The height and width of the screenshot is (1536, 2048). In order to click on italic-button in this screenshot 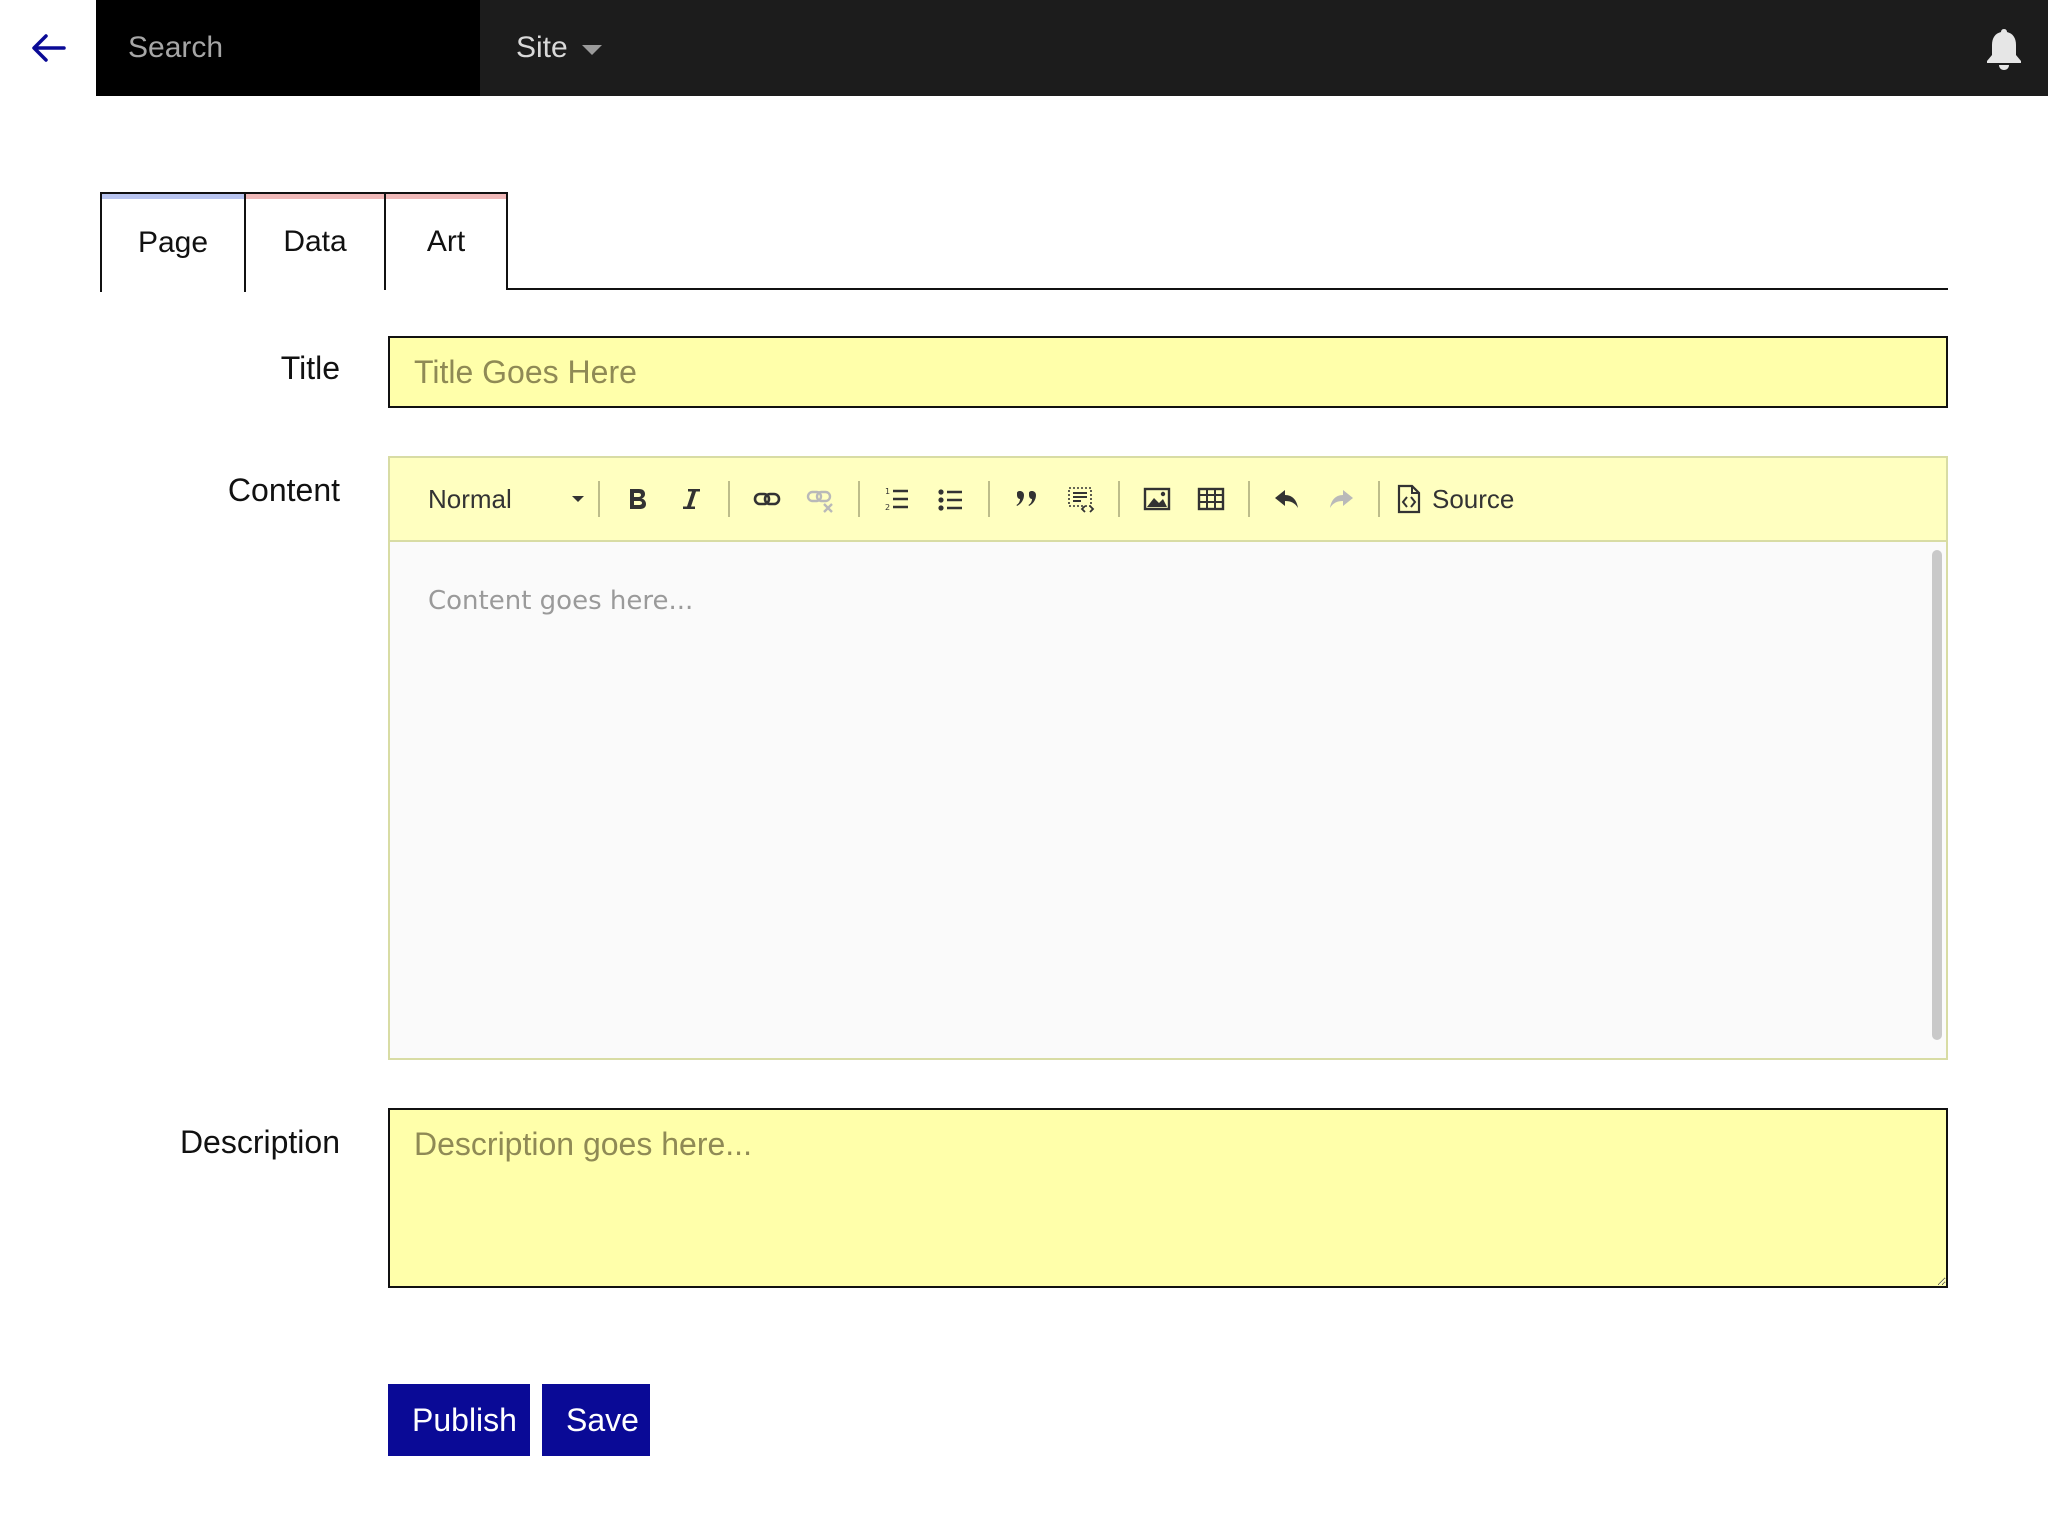, I will do `click(691, 499)`.